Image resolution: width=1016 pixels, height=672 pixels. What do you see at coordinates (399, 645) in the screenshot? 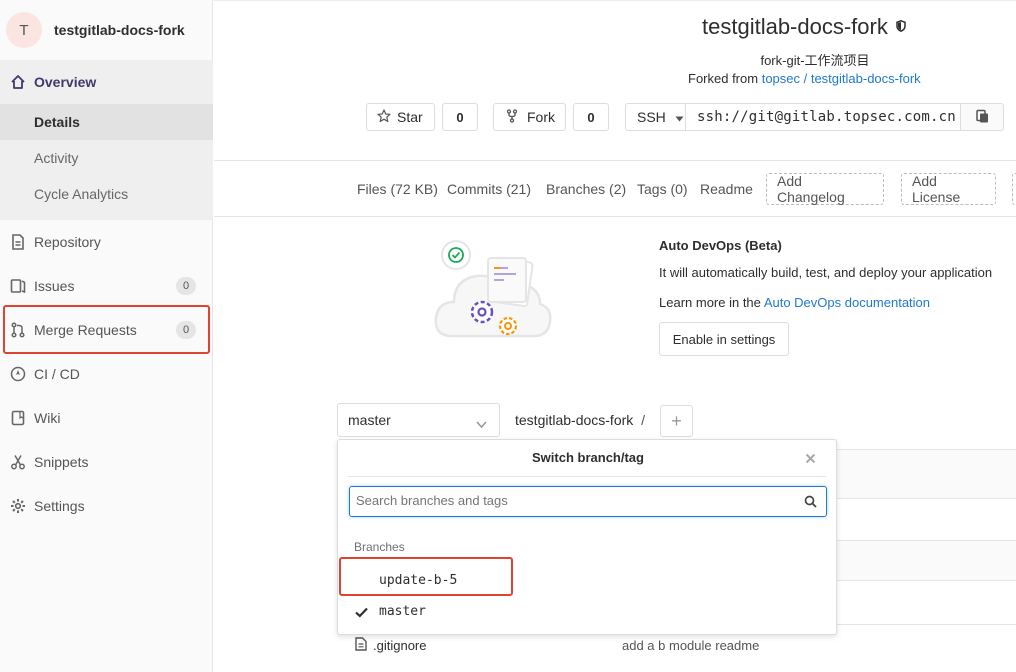
I see `file-name: .gitignore` at bounding box center [399, 645].